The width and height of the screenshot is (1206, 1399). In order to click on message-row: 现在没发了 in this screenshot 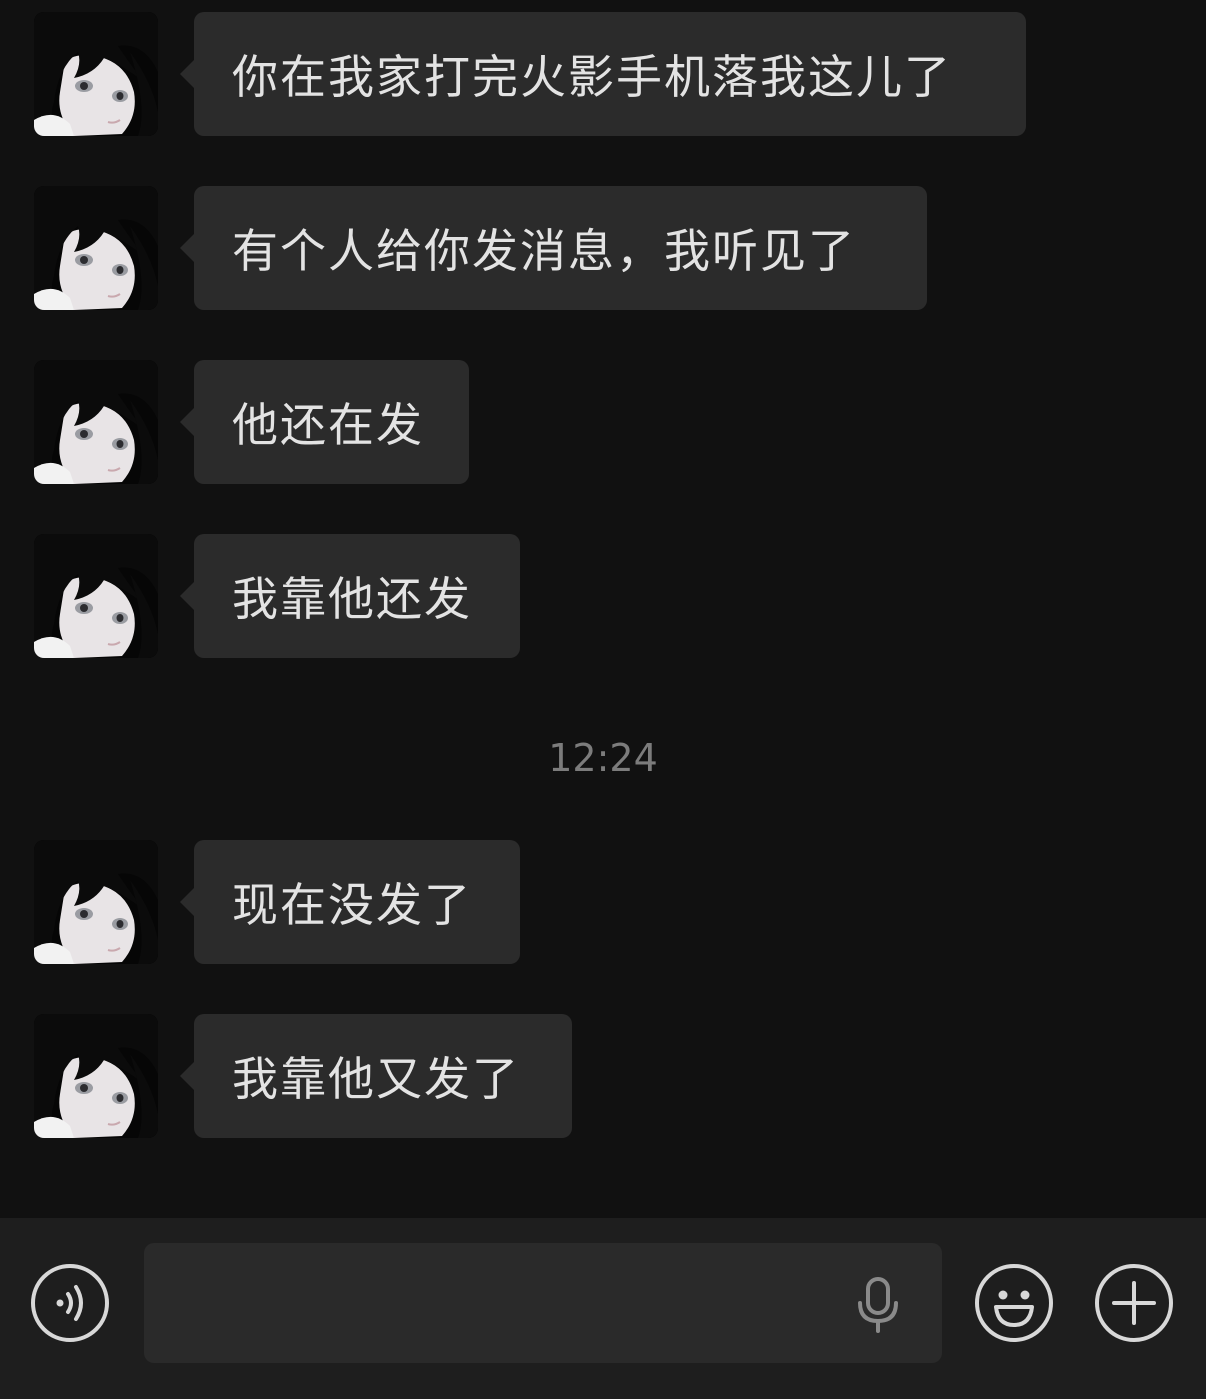, I will do `click(603, 902)`.